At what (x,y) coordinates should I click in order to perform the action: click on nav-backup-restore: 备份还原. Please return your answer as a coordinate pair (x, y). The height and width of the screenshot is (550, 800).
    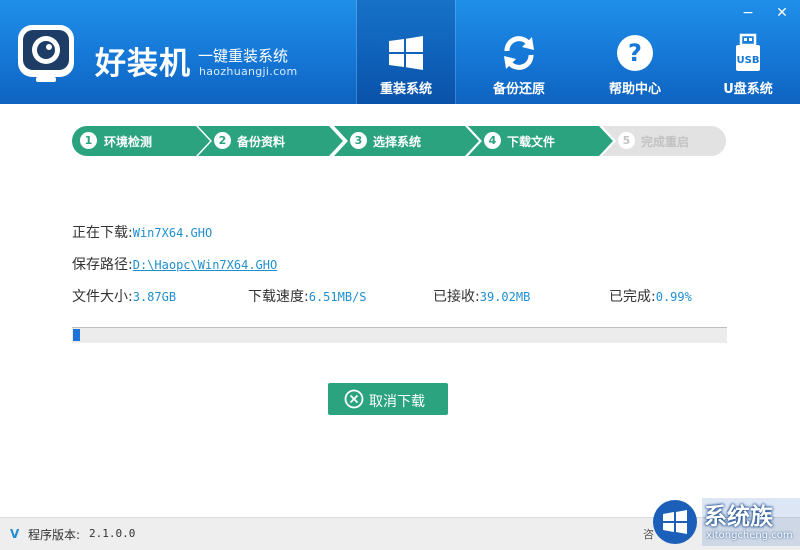
    Looking at the image, I should click on (519, 52).